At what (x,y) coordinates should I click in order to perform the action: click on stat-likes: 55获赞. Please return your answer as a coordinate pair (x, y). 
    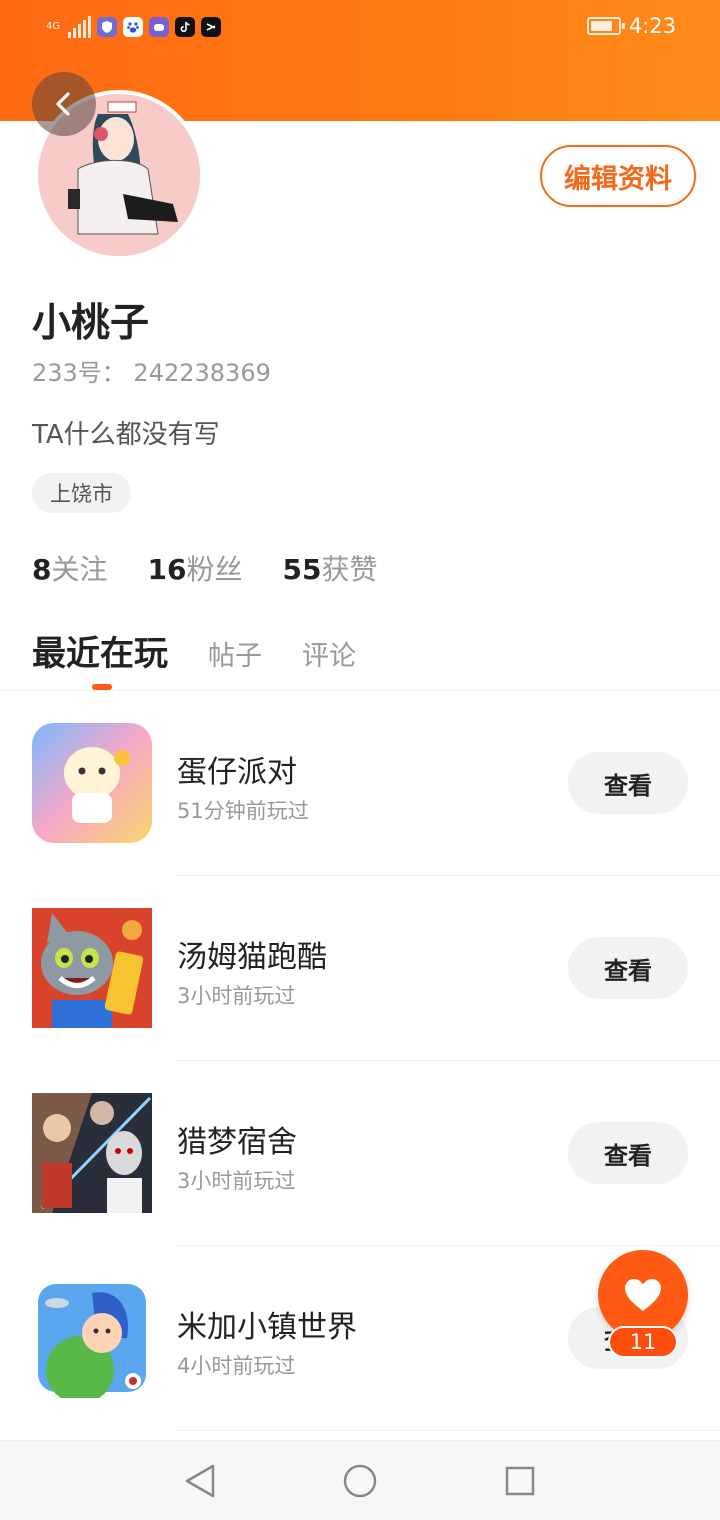
    Looking at the image, I should click on (329, 568).